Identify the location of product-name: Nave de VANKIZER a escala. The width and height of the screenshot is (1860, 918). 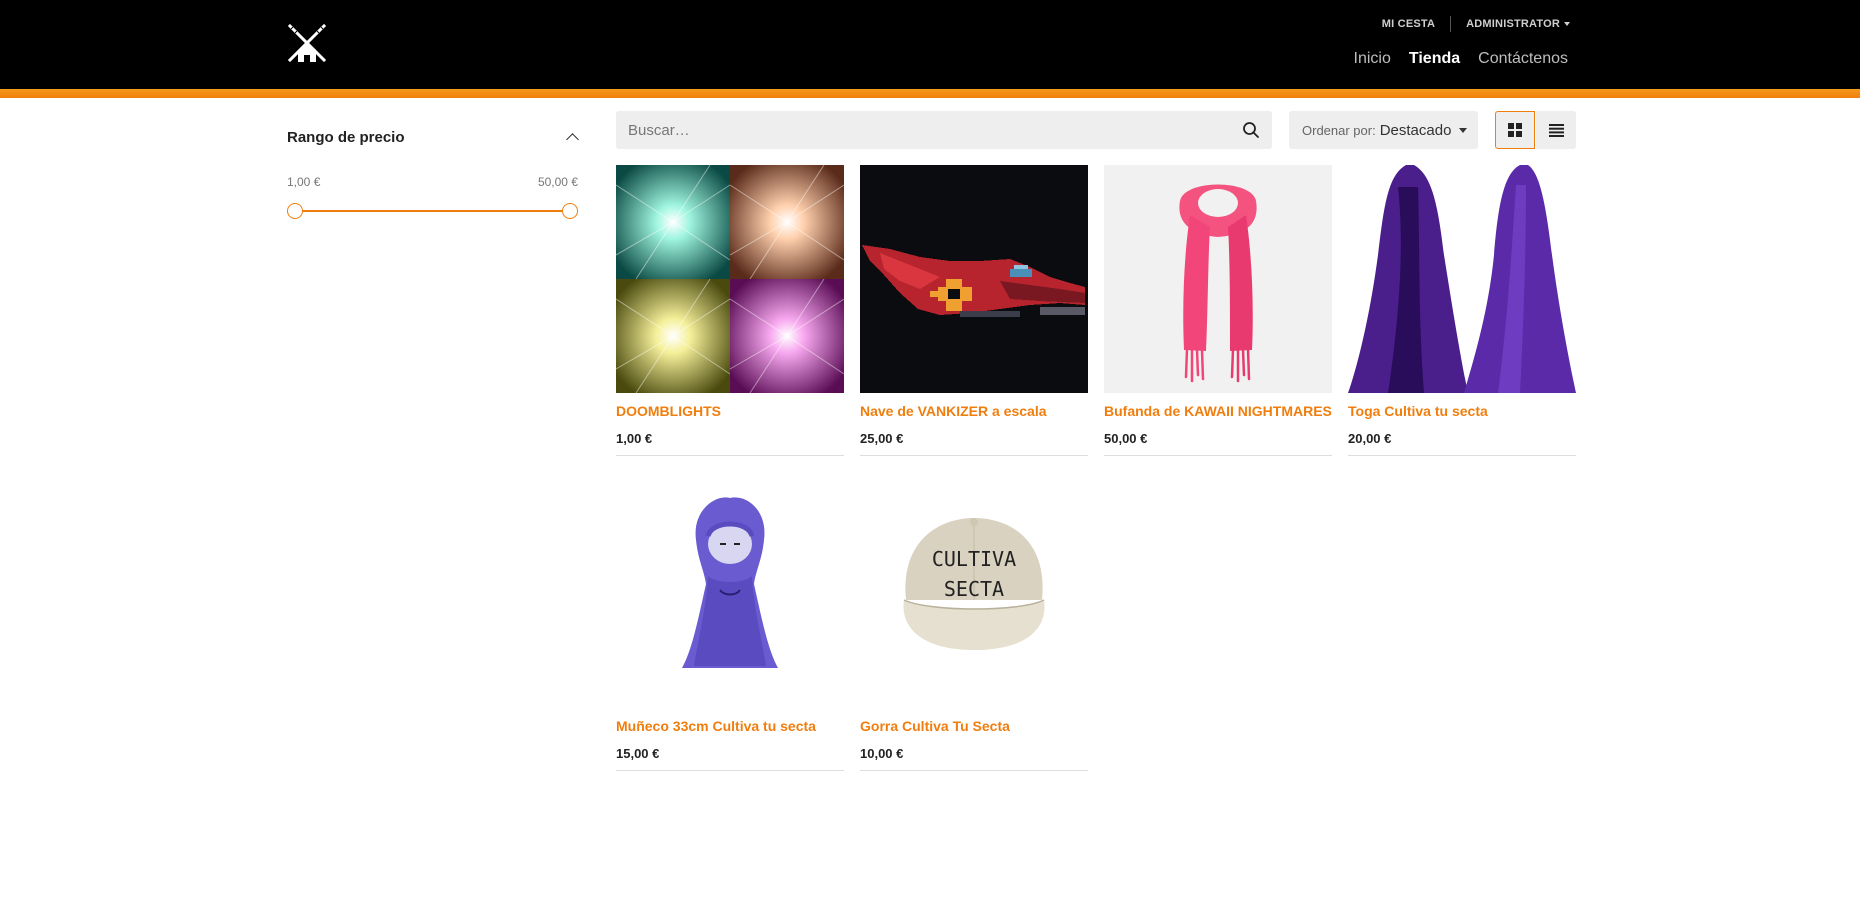
(974, 411).